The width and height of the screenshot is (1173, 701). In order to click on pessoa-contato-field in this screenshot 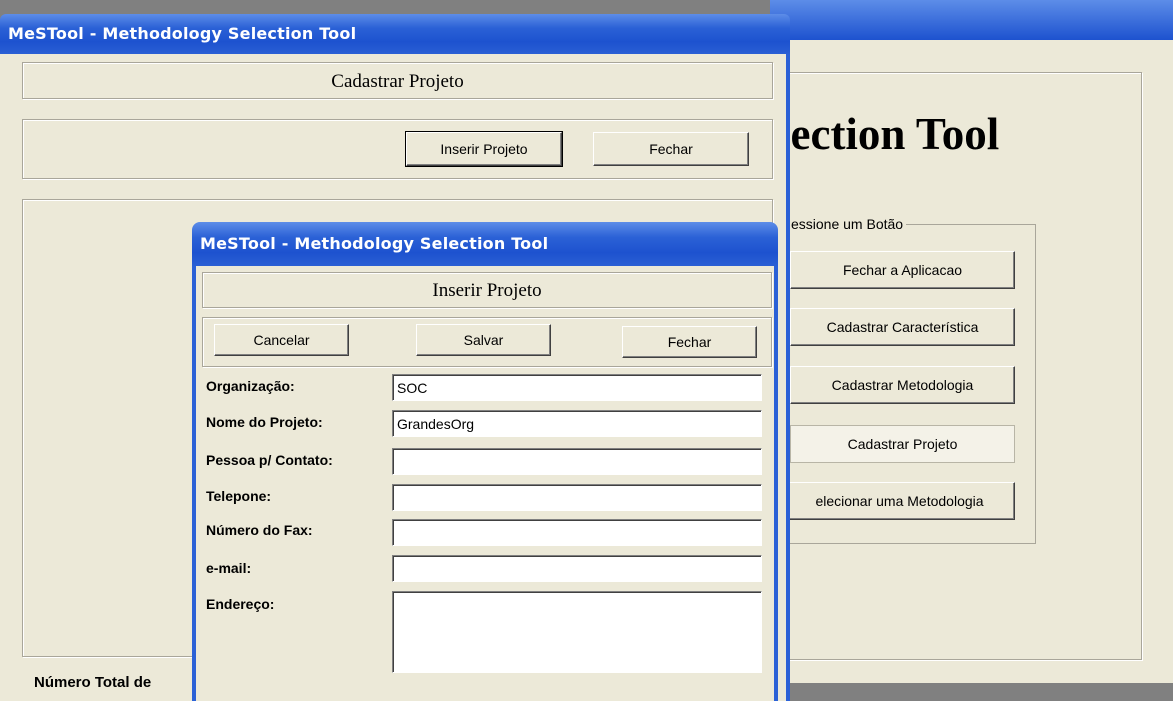, I will do `click(577, 461)`.